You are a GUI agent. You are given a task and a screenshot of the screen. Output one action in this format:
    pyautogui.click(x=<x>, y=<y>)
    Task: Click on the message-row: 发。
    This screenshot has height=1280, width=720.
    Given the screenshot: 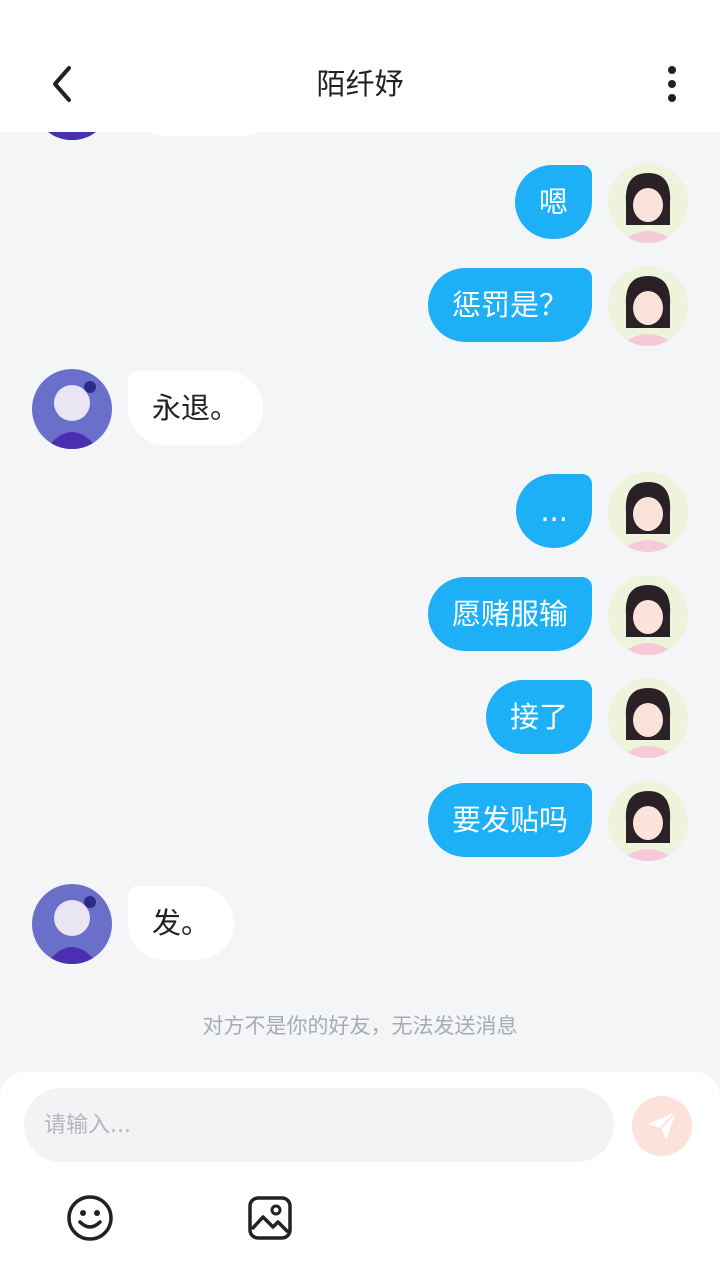 What is the action you would take?
    pyautogui.click(x=360, y=924)
    